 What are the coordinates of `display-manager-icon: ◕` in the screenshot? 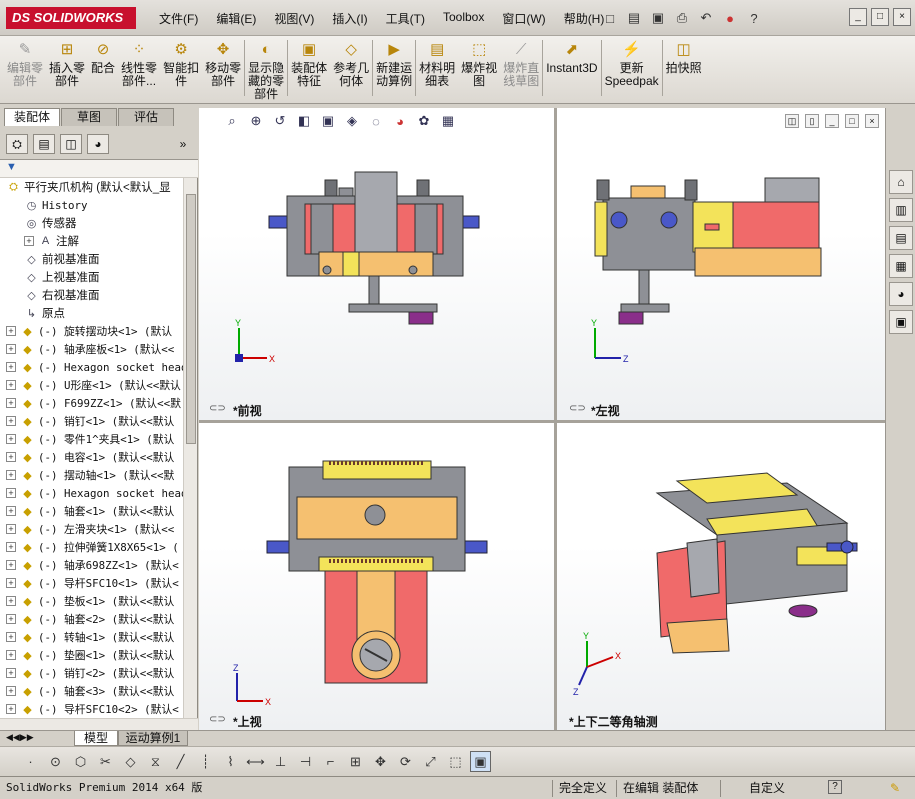 It's located at (98, 144).